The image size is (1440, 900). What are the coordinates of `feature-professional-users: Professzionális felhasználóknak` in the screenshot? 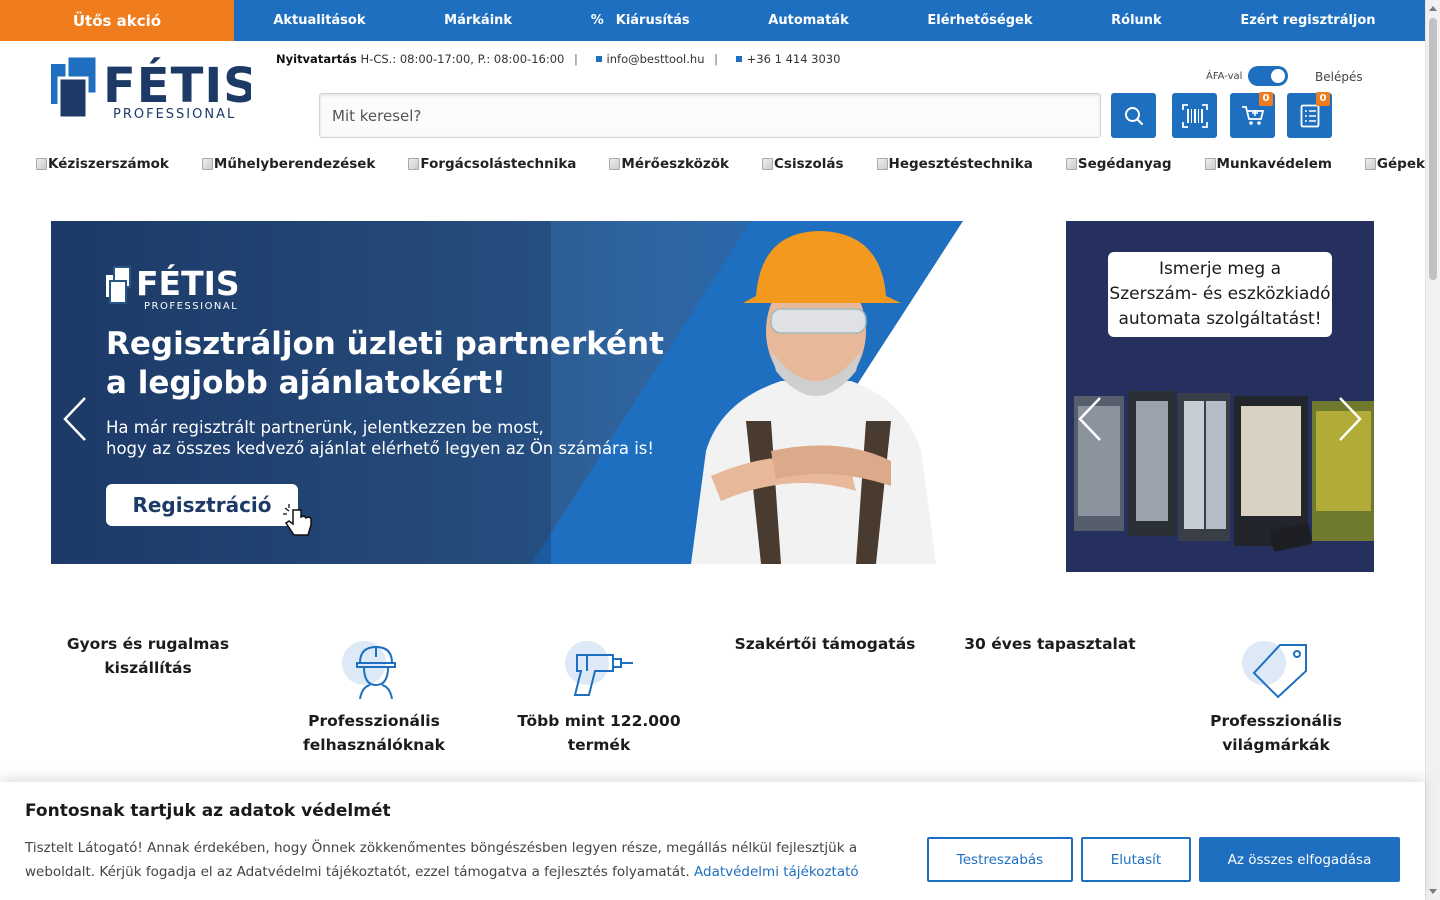 It's located at (374, 699).